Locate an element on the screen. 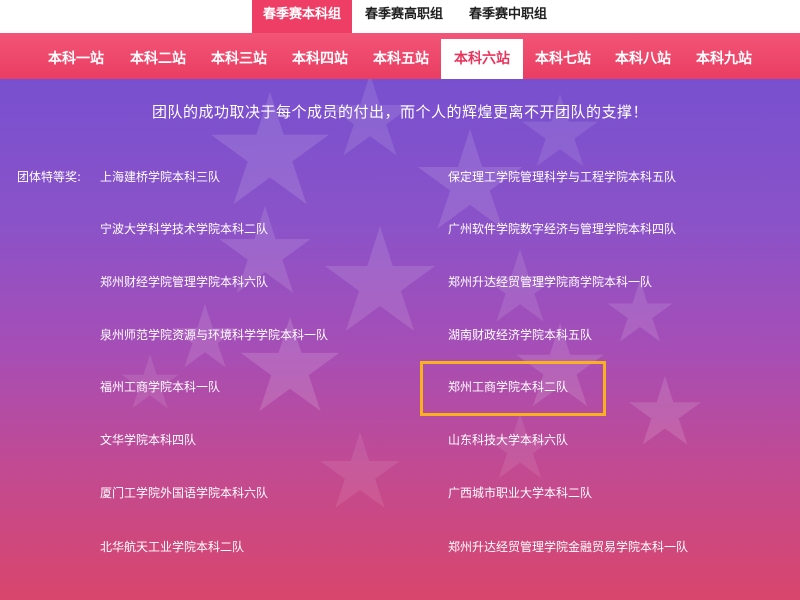  tab-station-9: 本科九站 is located at coordinates (724, 59).